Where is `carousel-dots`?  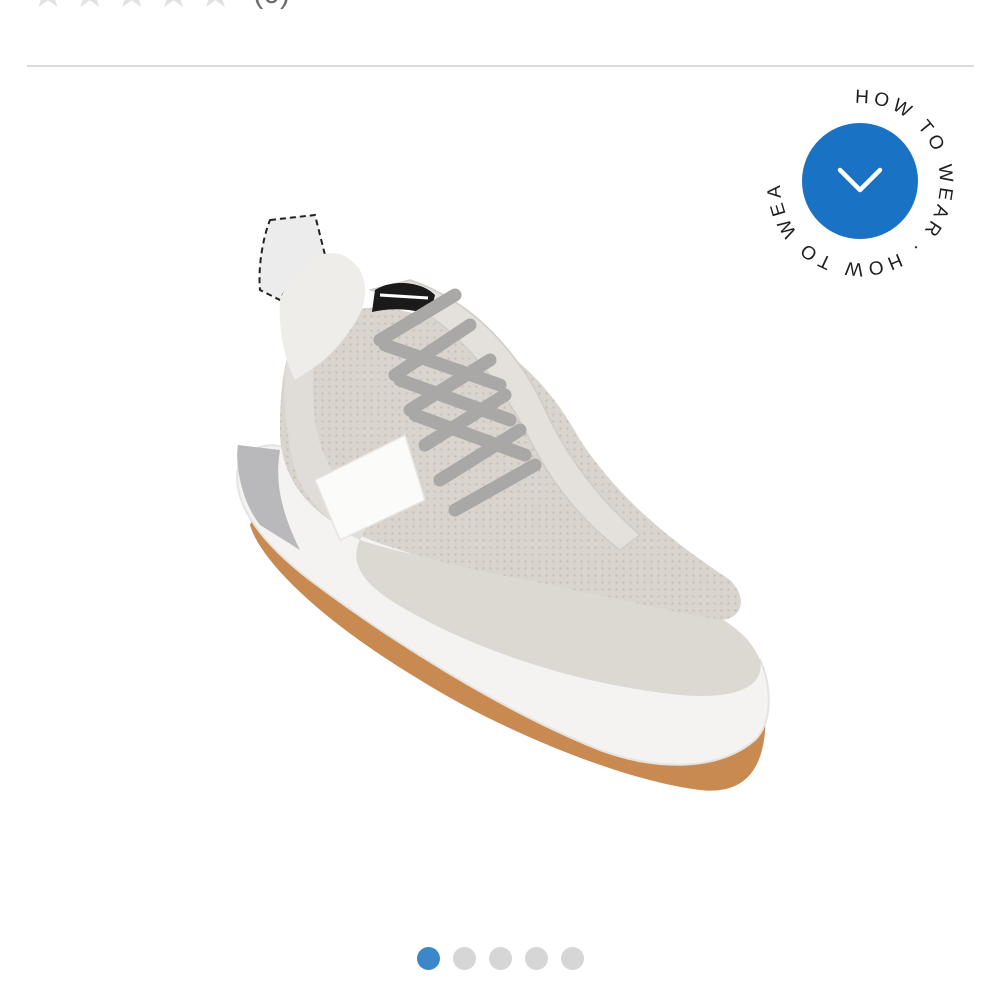 carousel-dots is located at coordinates (500, 958).